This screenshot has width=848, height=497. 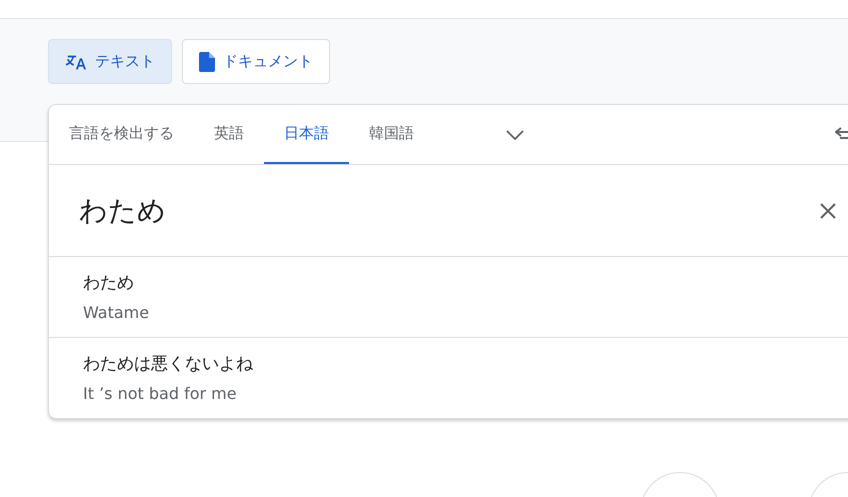 I want to click on language-tab: 言語を検出する, so click(x=121, y=134).